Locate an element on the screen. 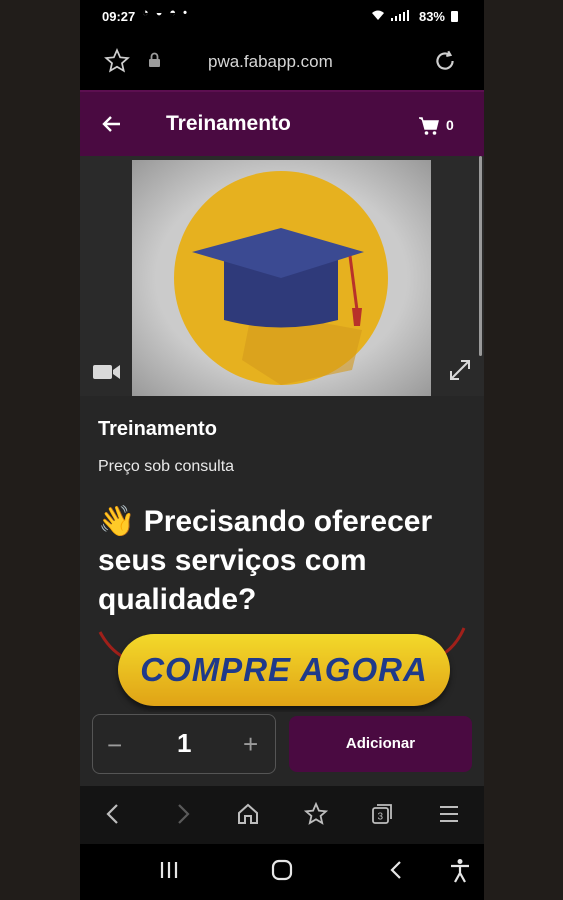  buy-now-label: COMPRE AGORA is located at coordinates (284, 669).